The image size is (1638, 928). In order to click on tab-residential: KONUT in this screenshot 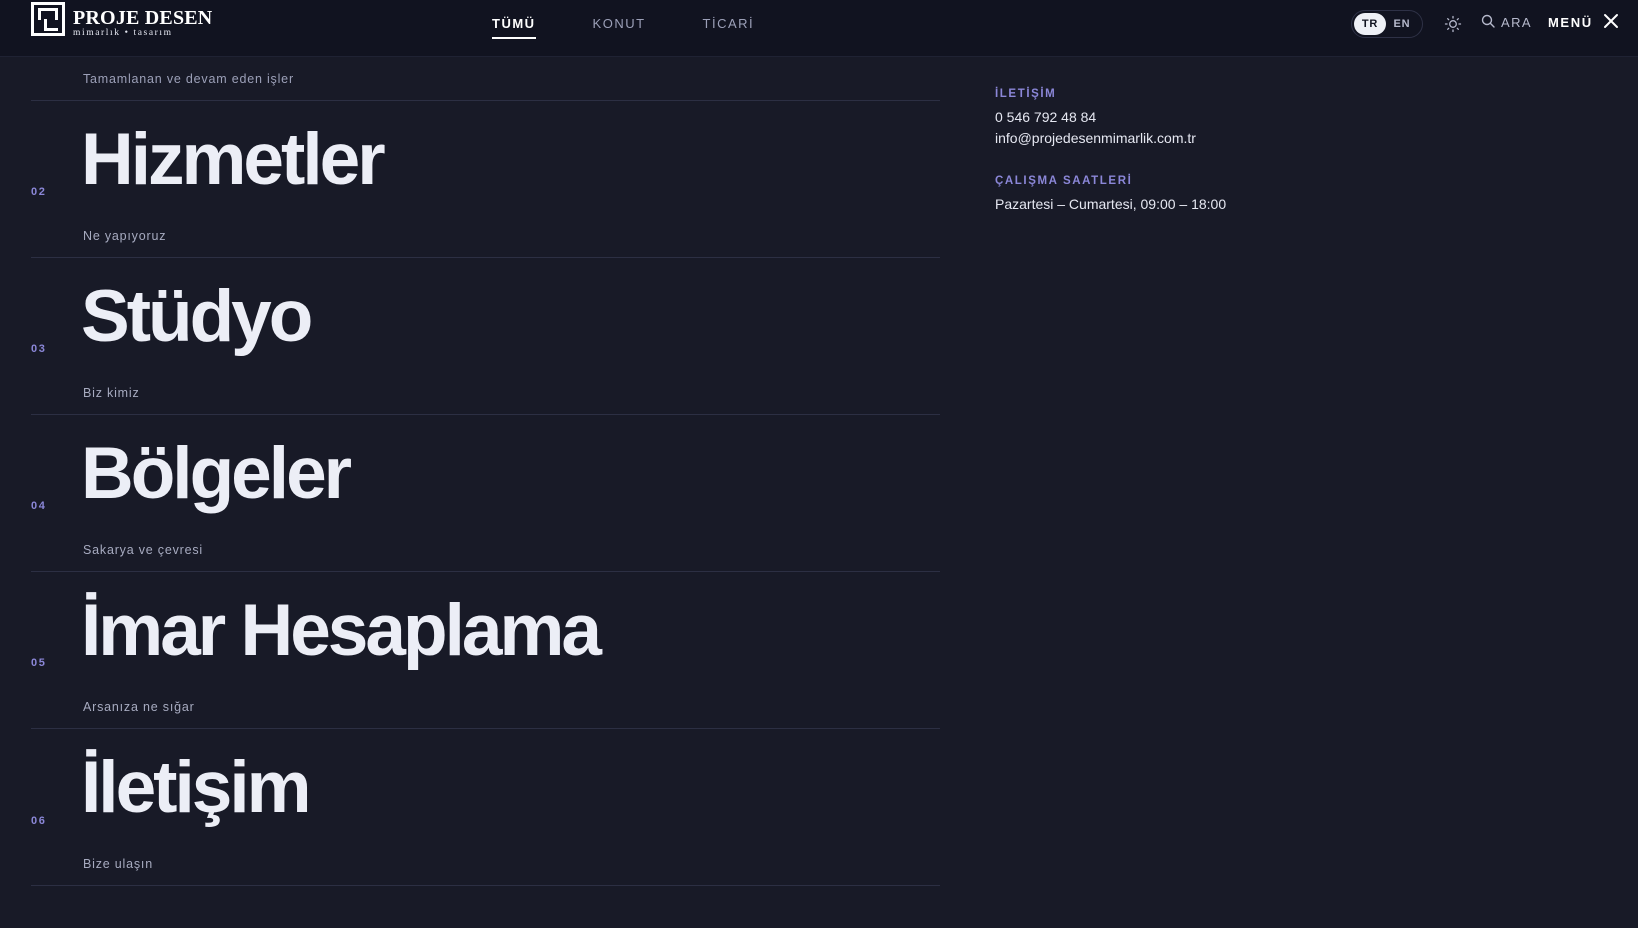, I will do `click(619, 27)`.